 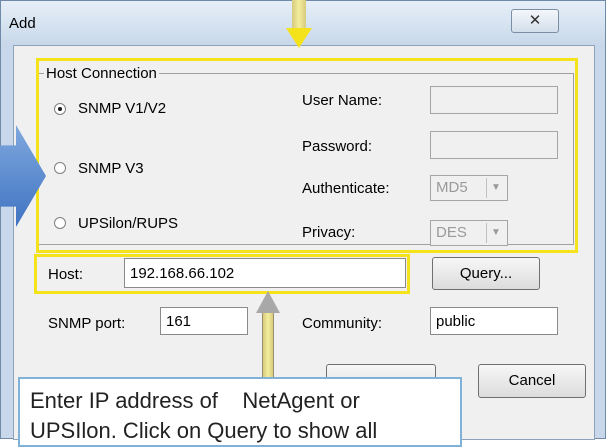 I want to click on close-button: ✕, so click(x=535, y=21).